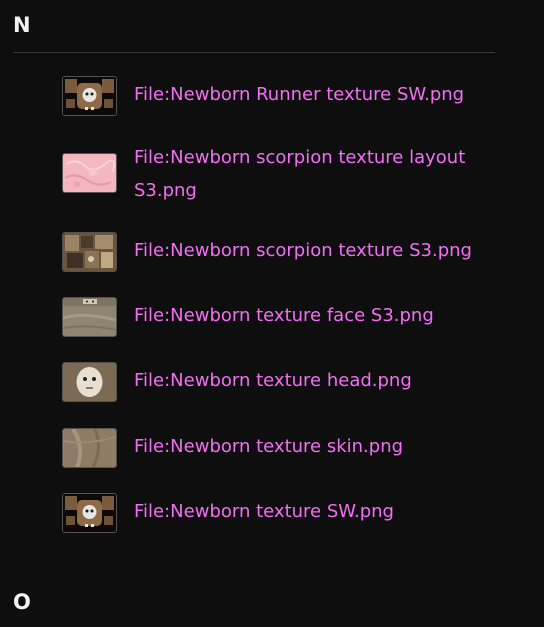 The width and height of the screenshot is (544, 627). What do you see at coordinates (306, 94) in the screenshot?
I see `file-link: File:Newborn Runner texture SW.png` at bounding box center [306, 94].